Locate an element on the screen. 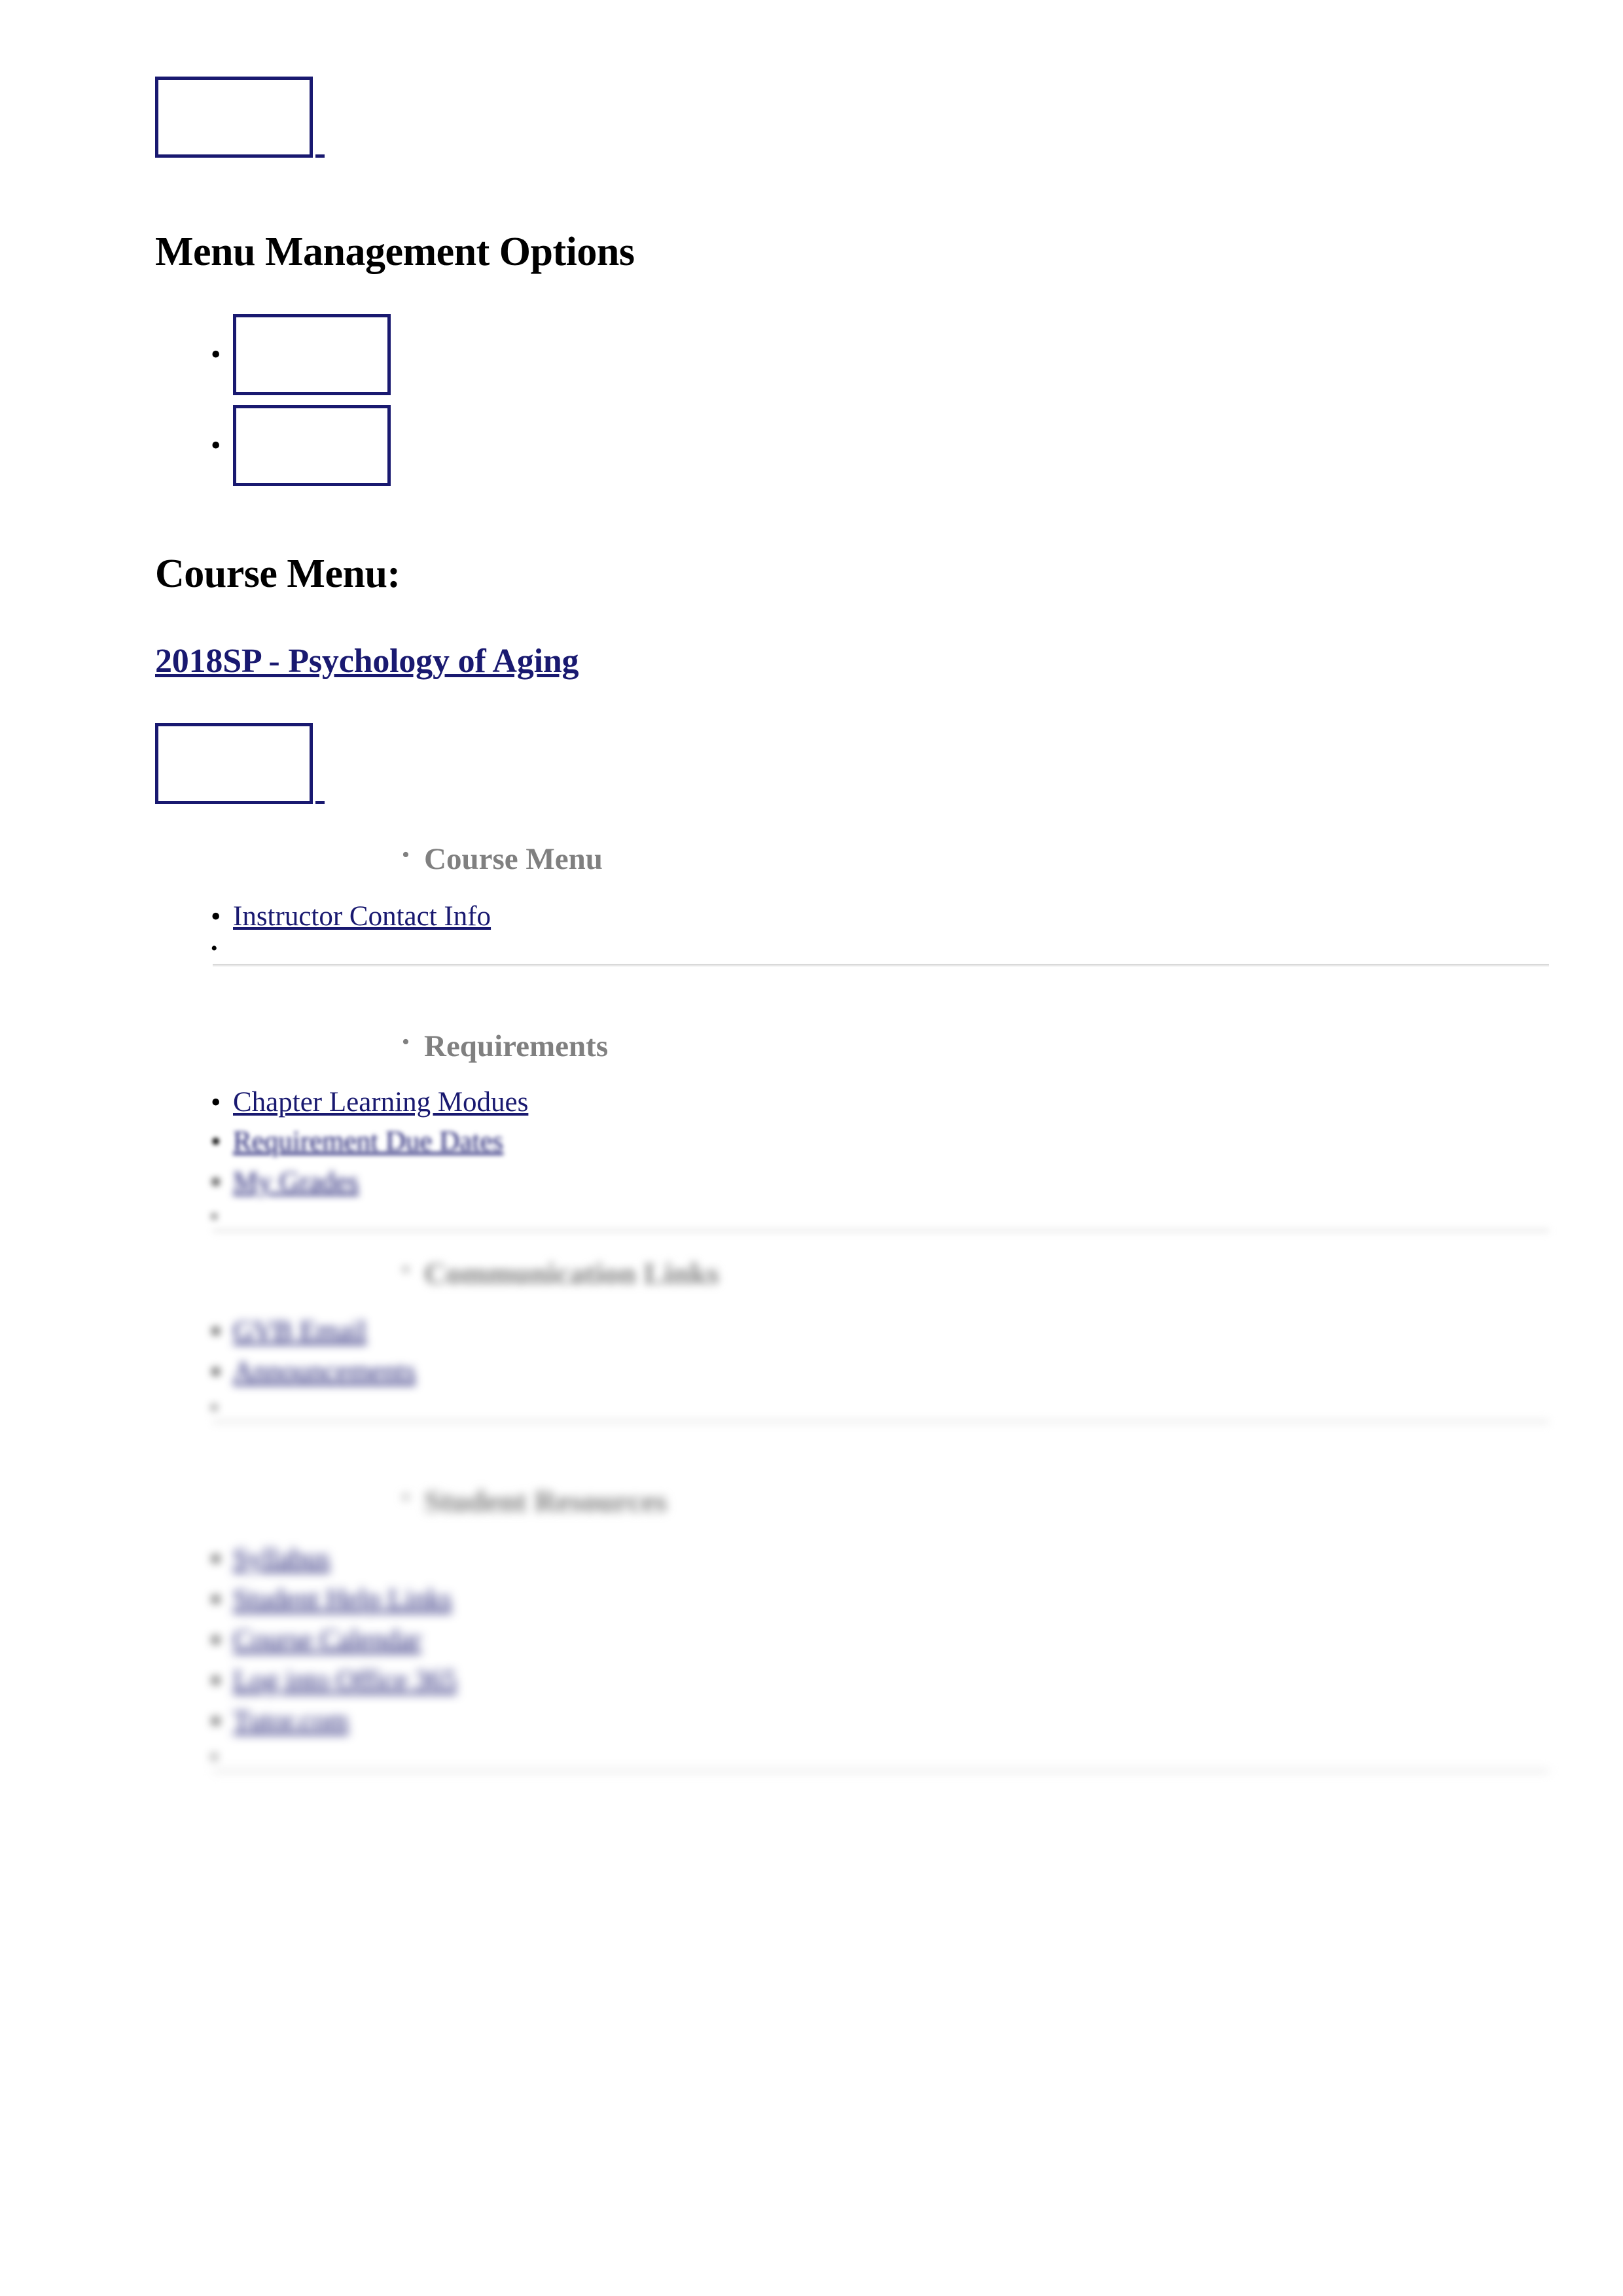 Image resolution: width=1623 pixels, height=2296 pixels. menu-group-heading-row: • Requirements is located at coordinates (1013, 1046).